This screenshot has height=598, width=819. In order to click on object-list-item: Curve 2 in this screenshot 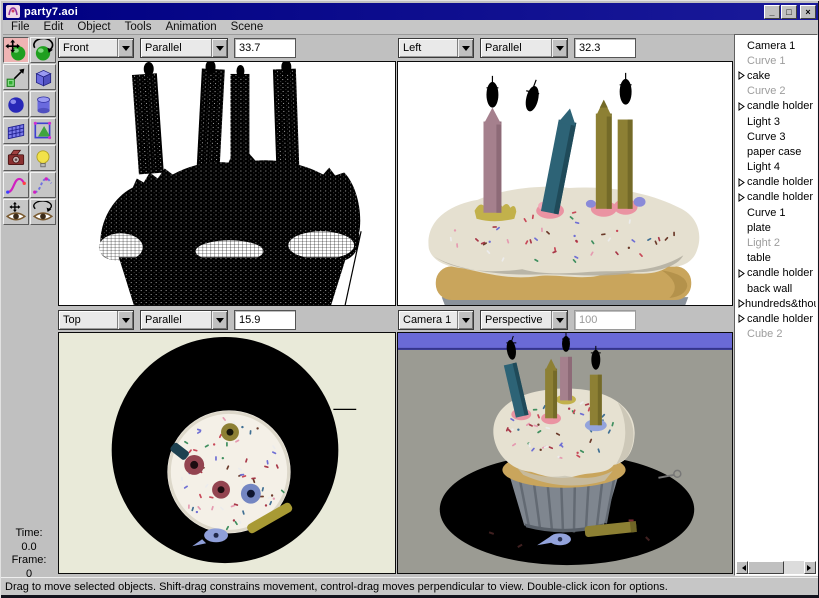, I will do `click(777, 91)`.